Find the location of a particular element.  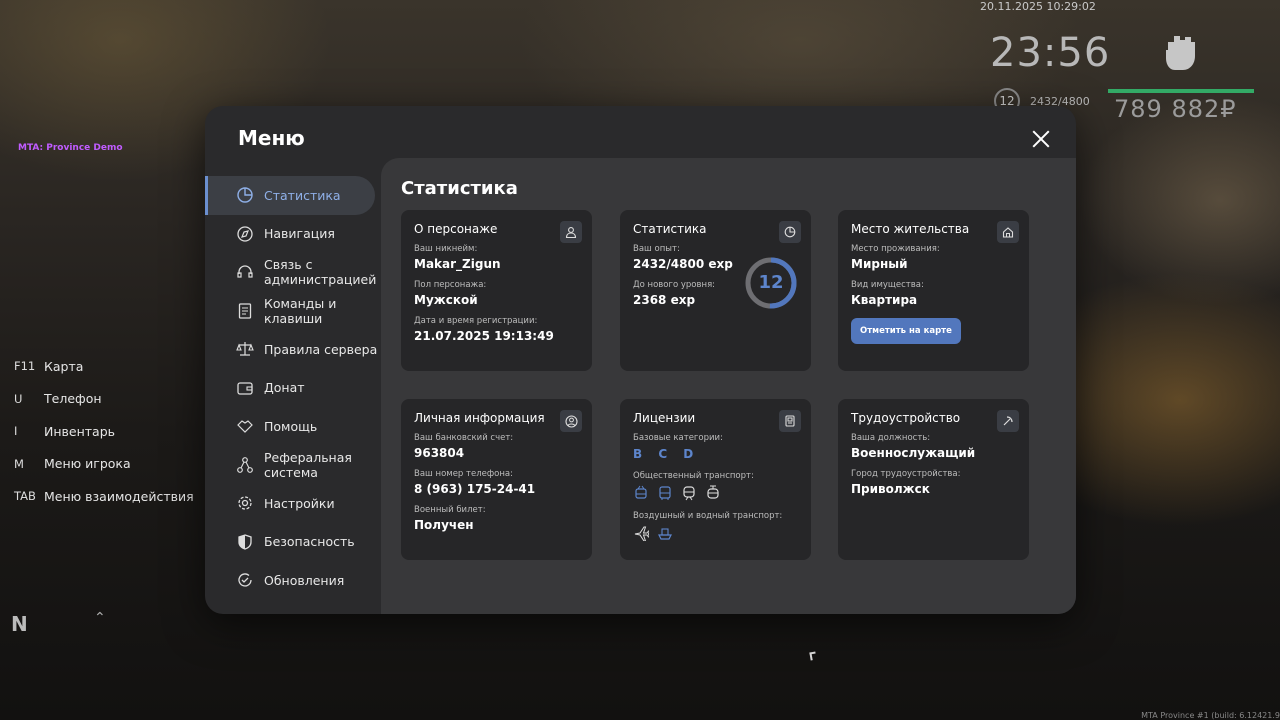

user-icon is located at coordinates (571, 232).